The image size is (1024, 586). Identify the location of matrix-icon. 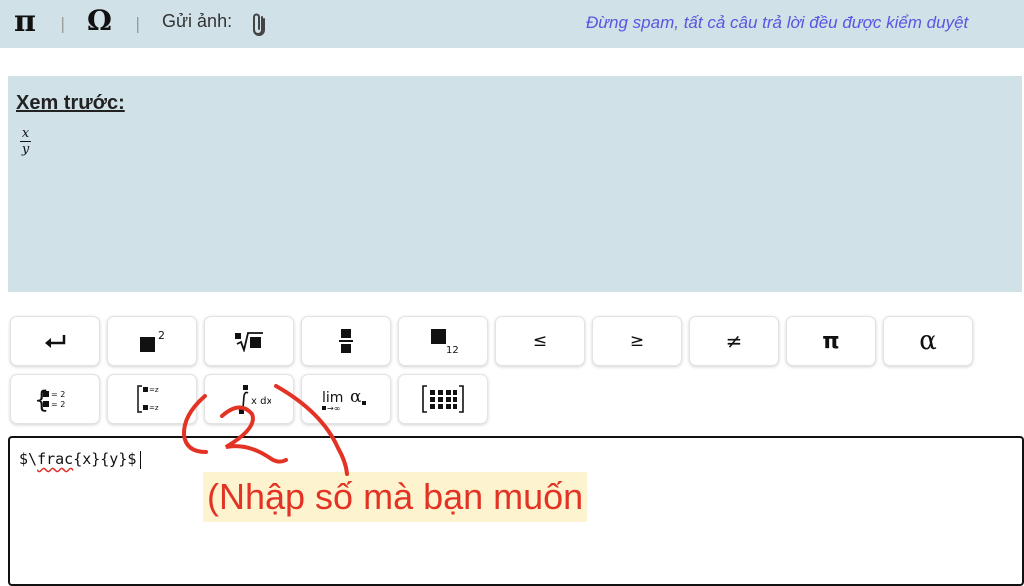
(443, 399).